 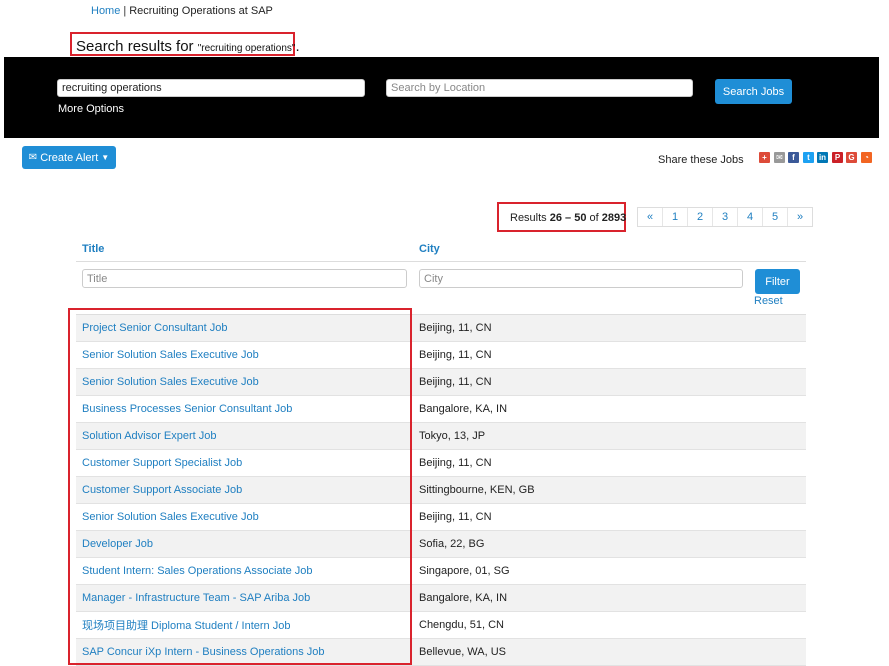 What do you see at coordinates (211, 88) in the screenshot?
I see `keyword-search-input` at bounding box center [211, 88].